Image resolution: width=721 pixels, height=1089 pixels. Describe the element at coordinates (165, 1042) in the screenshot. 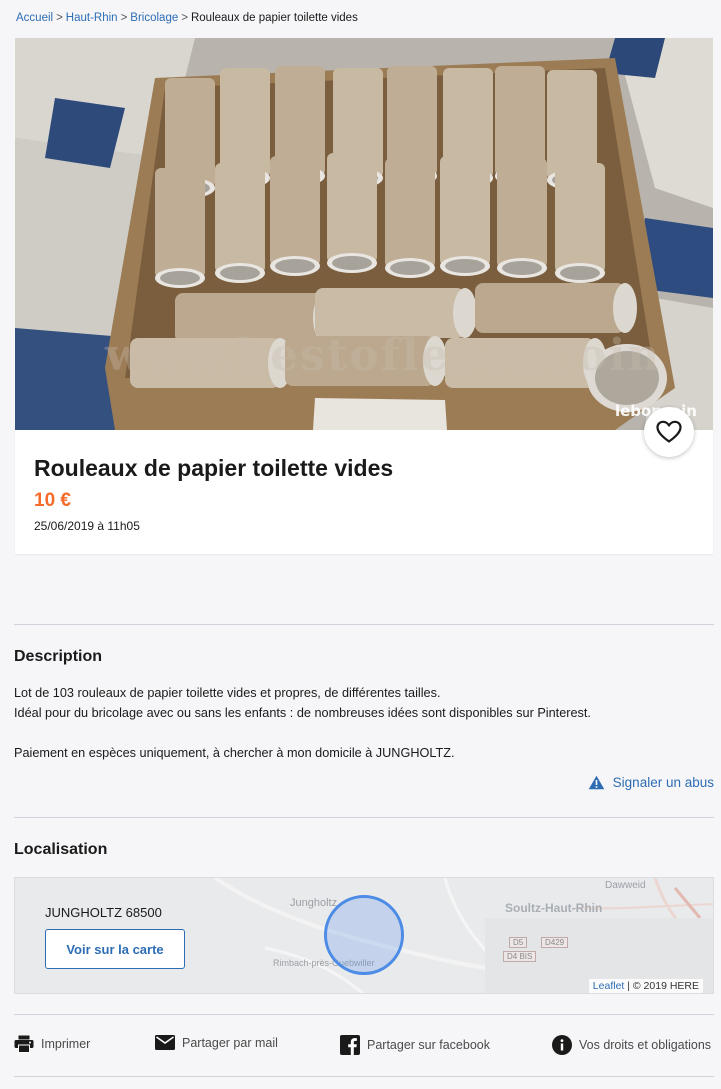

I see `mail-icon` at that location.